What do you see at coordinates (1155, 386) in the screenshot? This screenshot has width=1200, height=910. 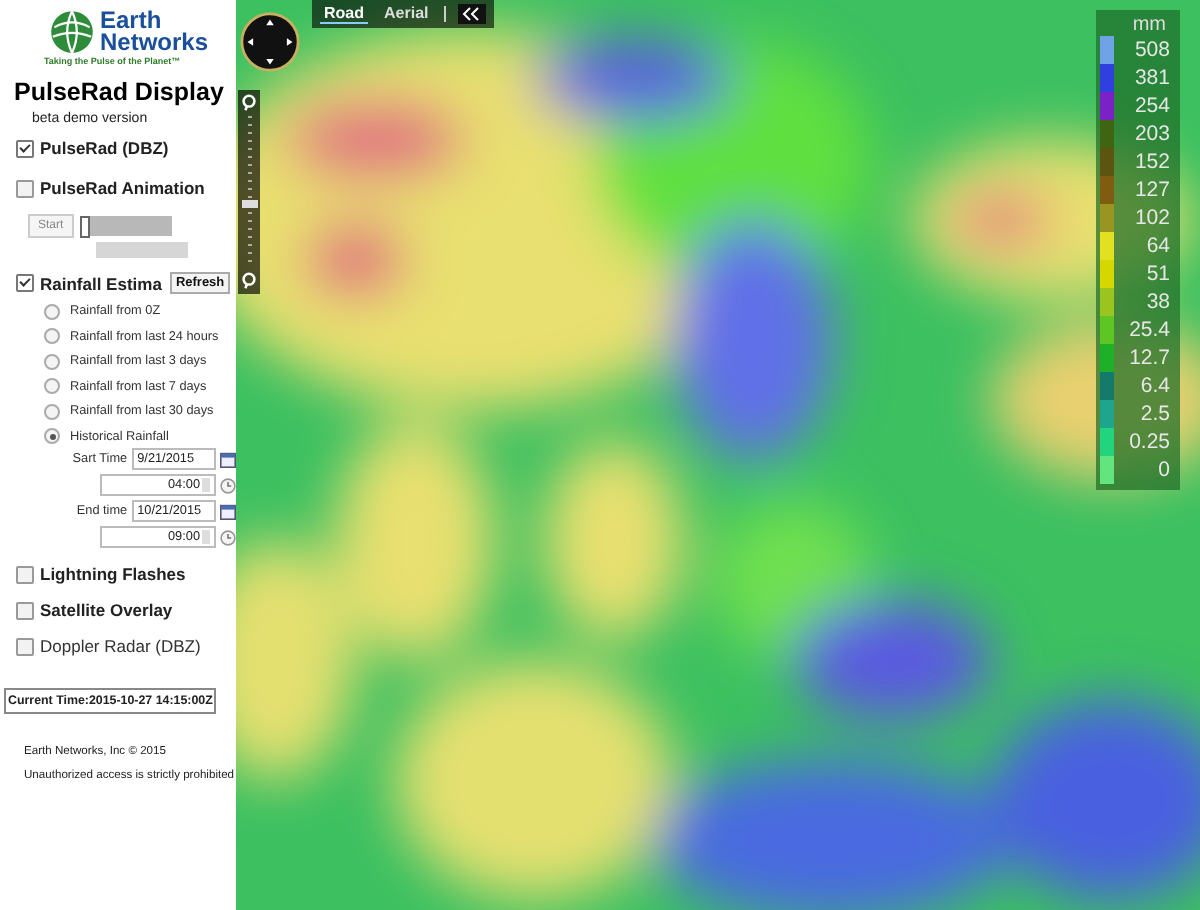 I see `legend-value: 6.4` at bounding box center [1155, 386].